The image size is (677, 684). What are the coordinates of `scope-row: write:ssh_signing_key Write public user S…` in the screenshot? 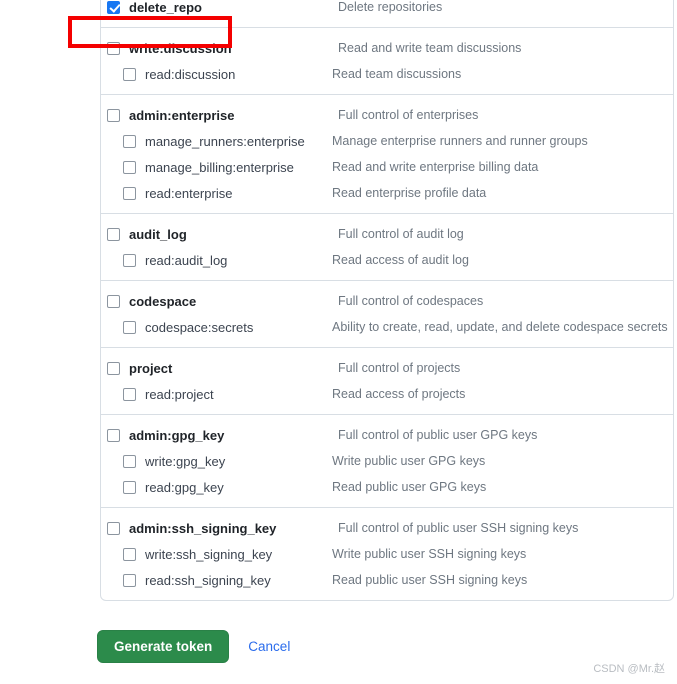 It's located at (387, 554).